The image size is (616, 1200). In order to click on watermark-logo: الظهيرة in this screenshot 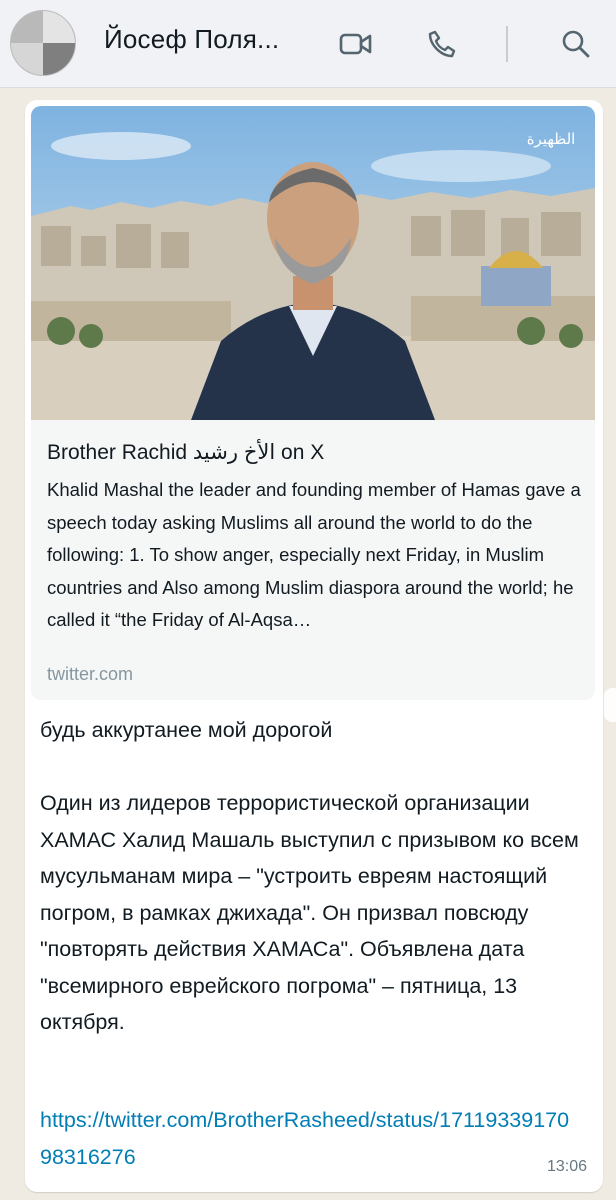, I will do `click(551, 139)`.